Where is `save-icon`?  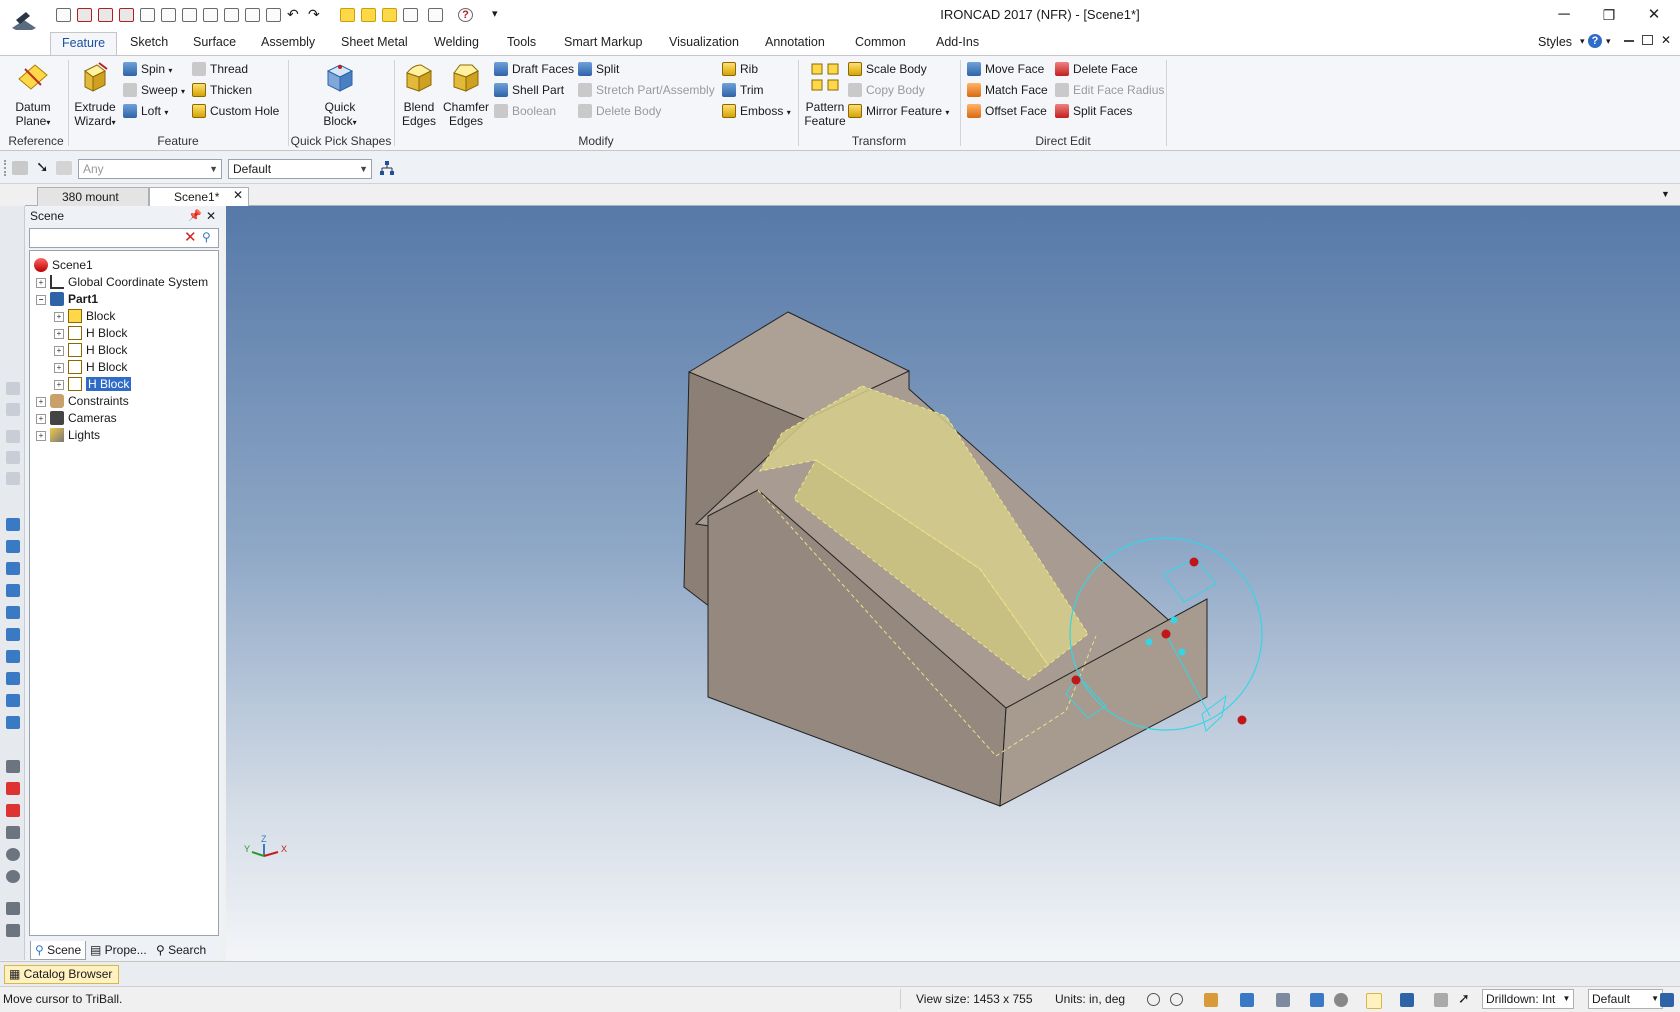 save-icon is located at coordinates (189, 15).